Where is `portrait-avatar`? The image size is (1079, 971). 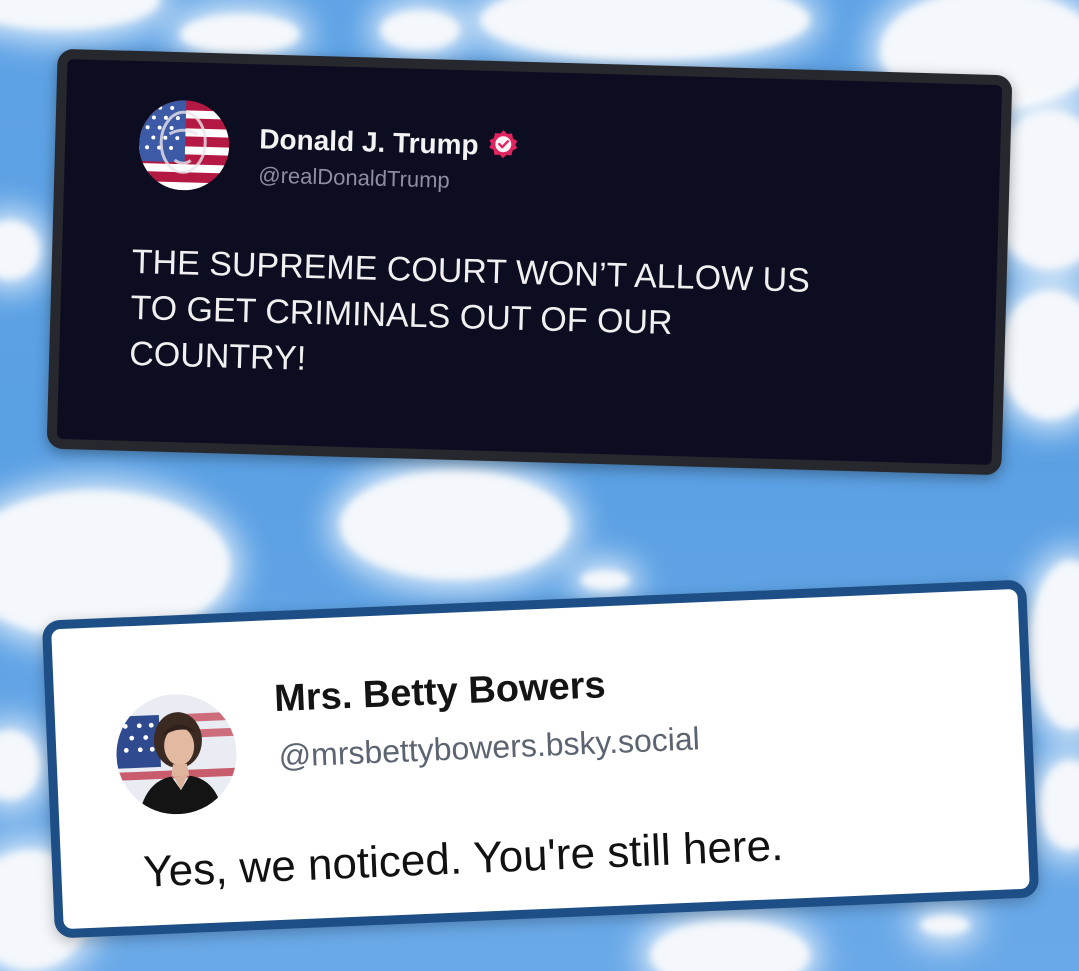 portrait-avatar is located at coordinates (176, 754).